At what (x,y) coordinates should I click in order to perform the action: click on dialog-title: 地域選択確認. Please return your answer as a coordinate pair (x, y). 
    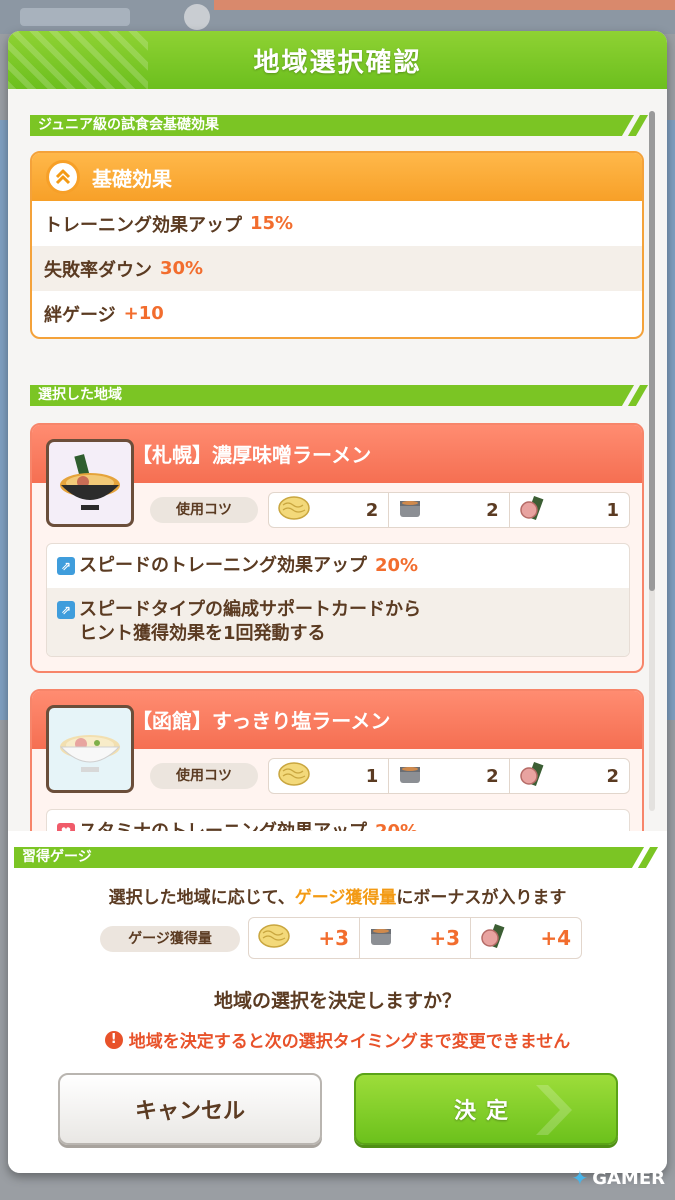
    Looking at the image, I should click on (337, 62).